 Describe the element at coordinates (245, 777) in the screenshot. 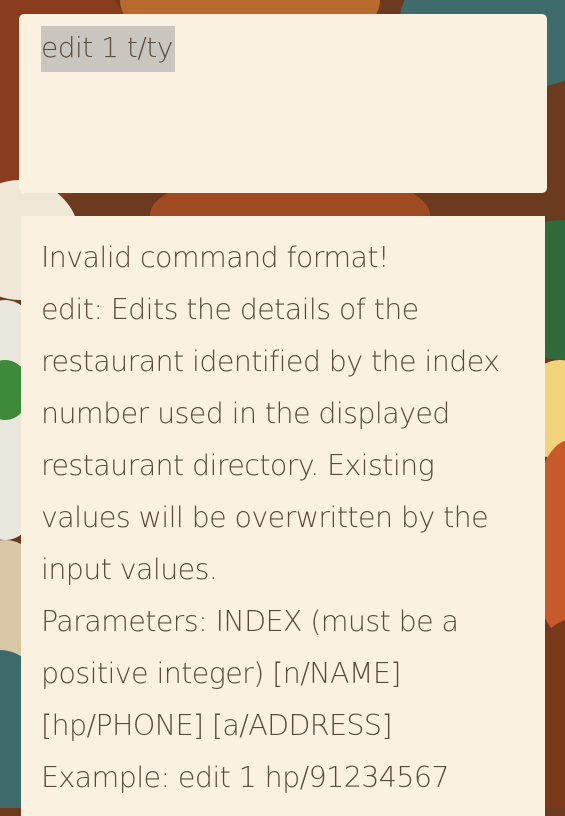

I see `result-line: Example: edit 1 hp/91234567` at that location.